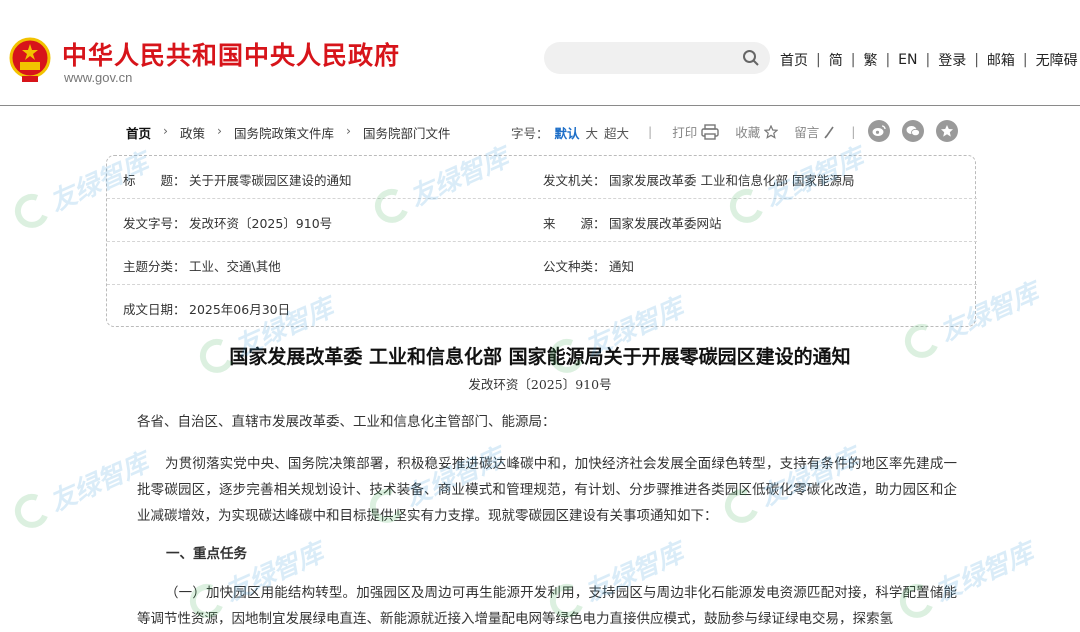 This screenshot has width=1080, height=632. I want to click on breadcrumb-department-docs: 国务院部门文件, so click(407, 132).